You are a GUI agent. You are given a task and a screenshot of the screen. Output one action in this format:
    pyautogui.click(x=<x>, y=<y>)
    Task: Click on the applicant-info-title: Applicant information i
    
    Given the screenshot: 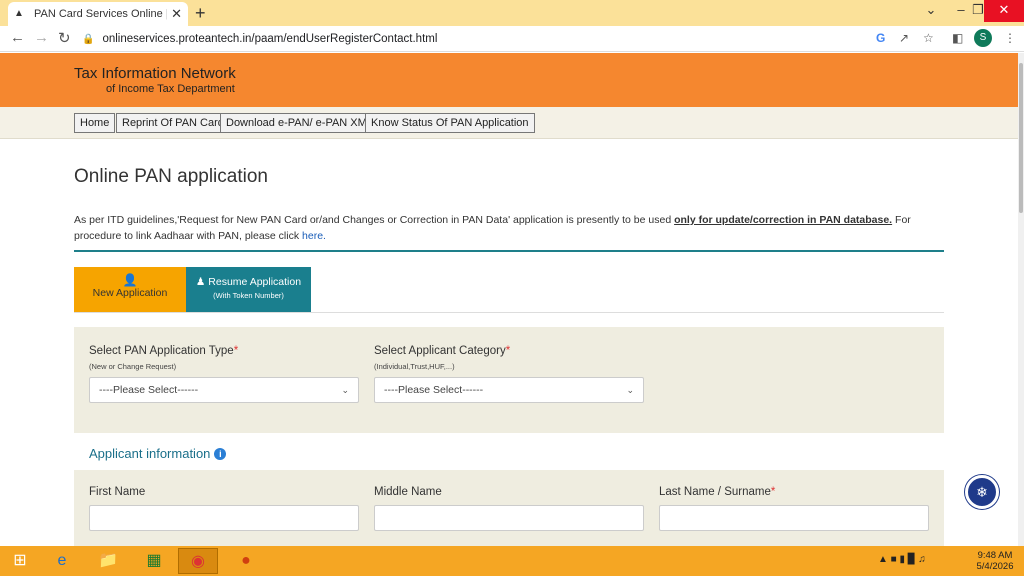 What is the action you would take?
    pyautogui.click(x=158, y=453)
    